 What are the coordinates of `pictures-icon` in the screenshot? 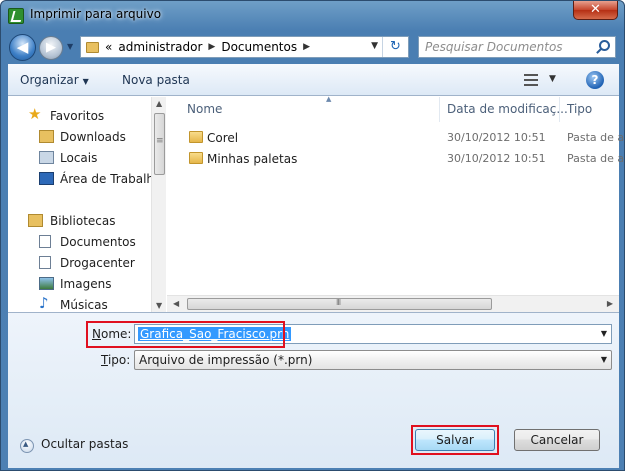 It's located at (46, 283).